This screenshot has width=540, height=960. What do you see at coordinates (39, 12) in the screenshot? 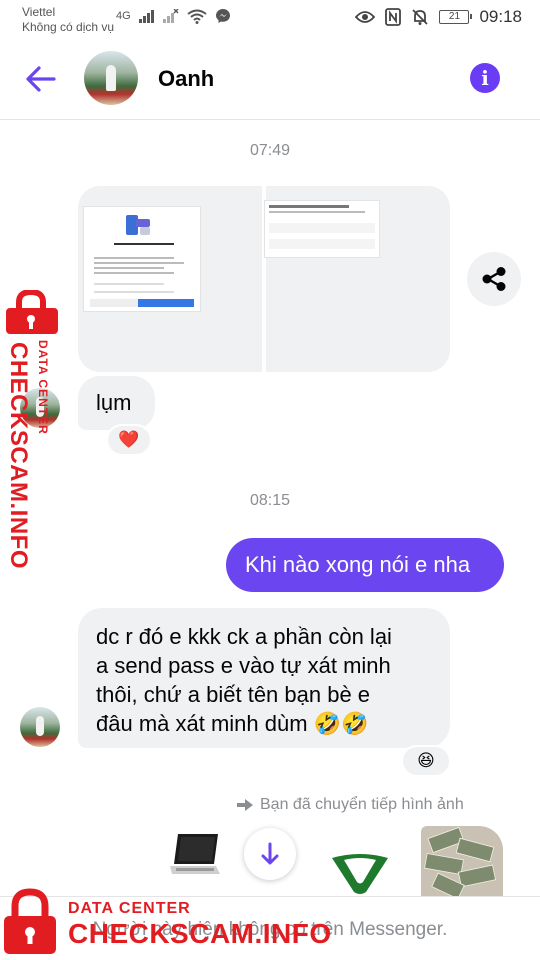
I see `carrier-name: Viettel` at bounding box center [39, 12].